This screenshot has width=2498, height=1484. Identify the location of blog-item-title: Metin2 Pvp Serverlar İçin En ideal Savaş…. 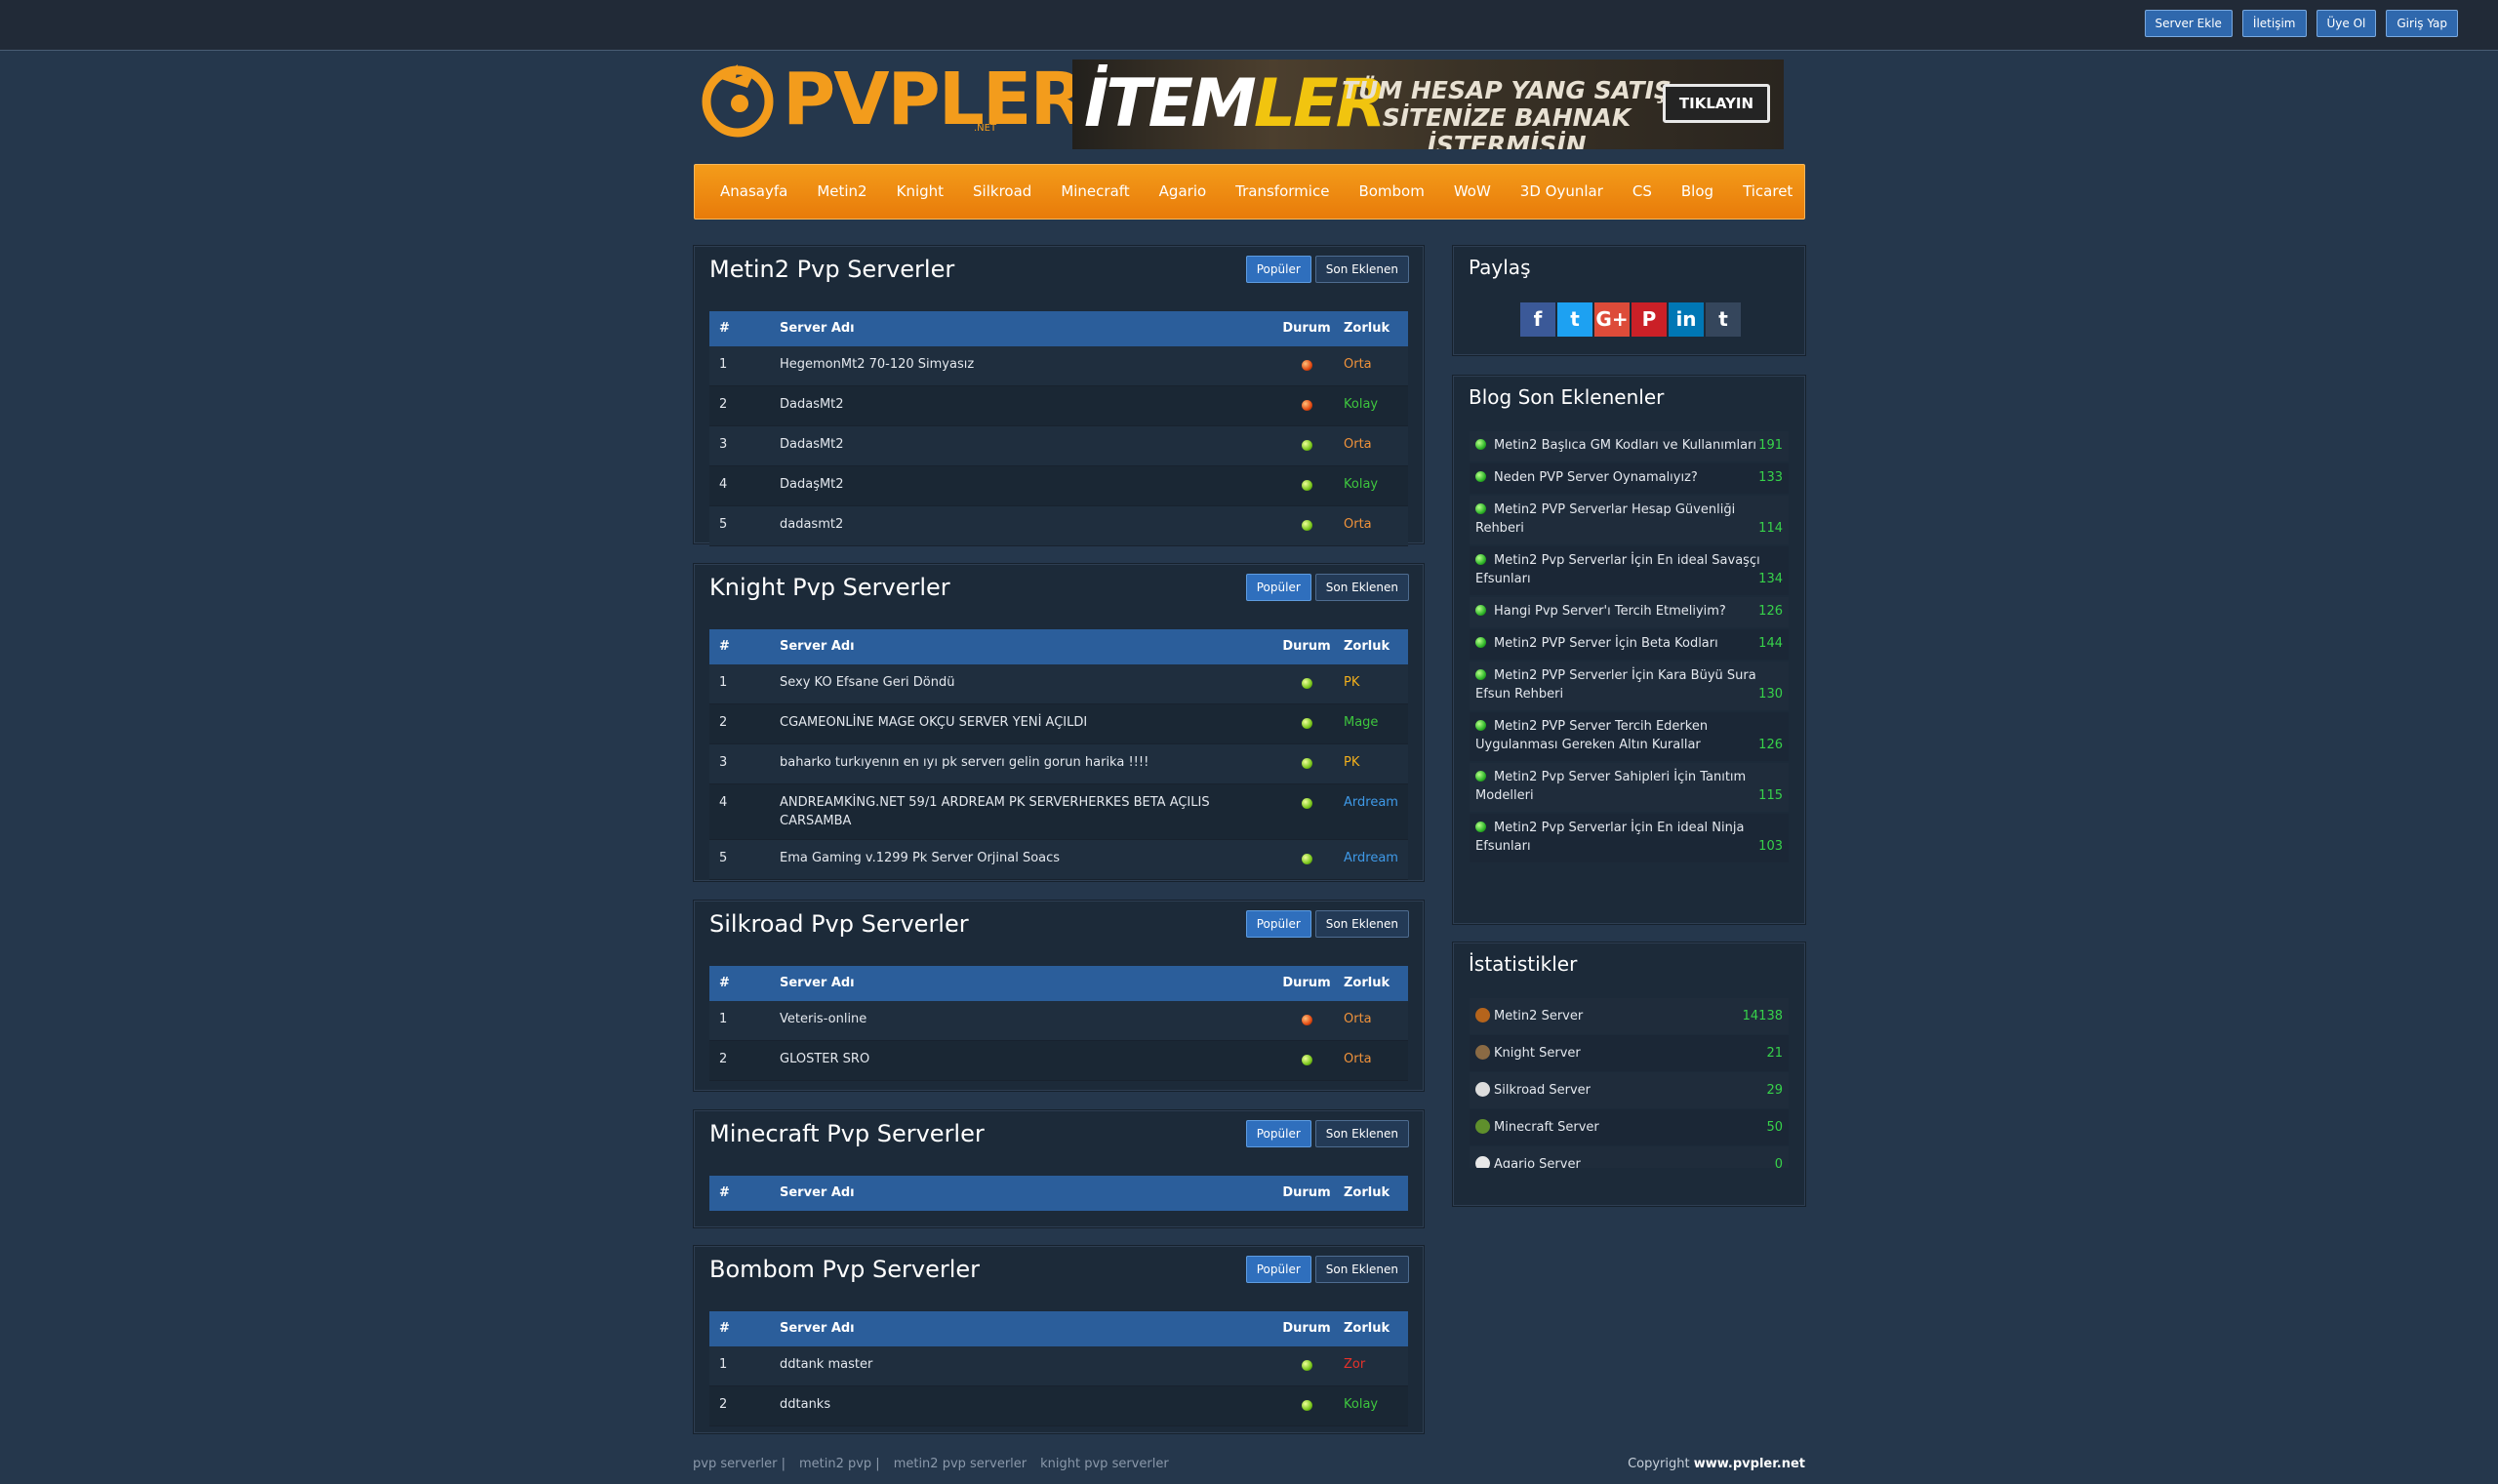
(1617, 569).